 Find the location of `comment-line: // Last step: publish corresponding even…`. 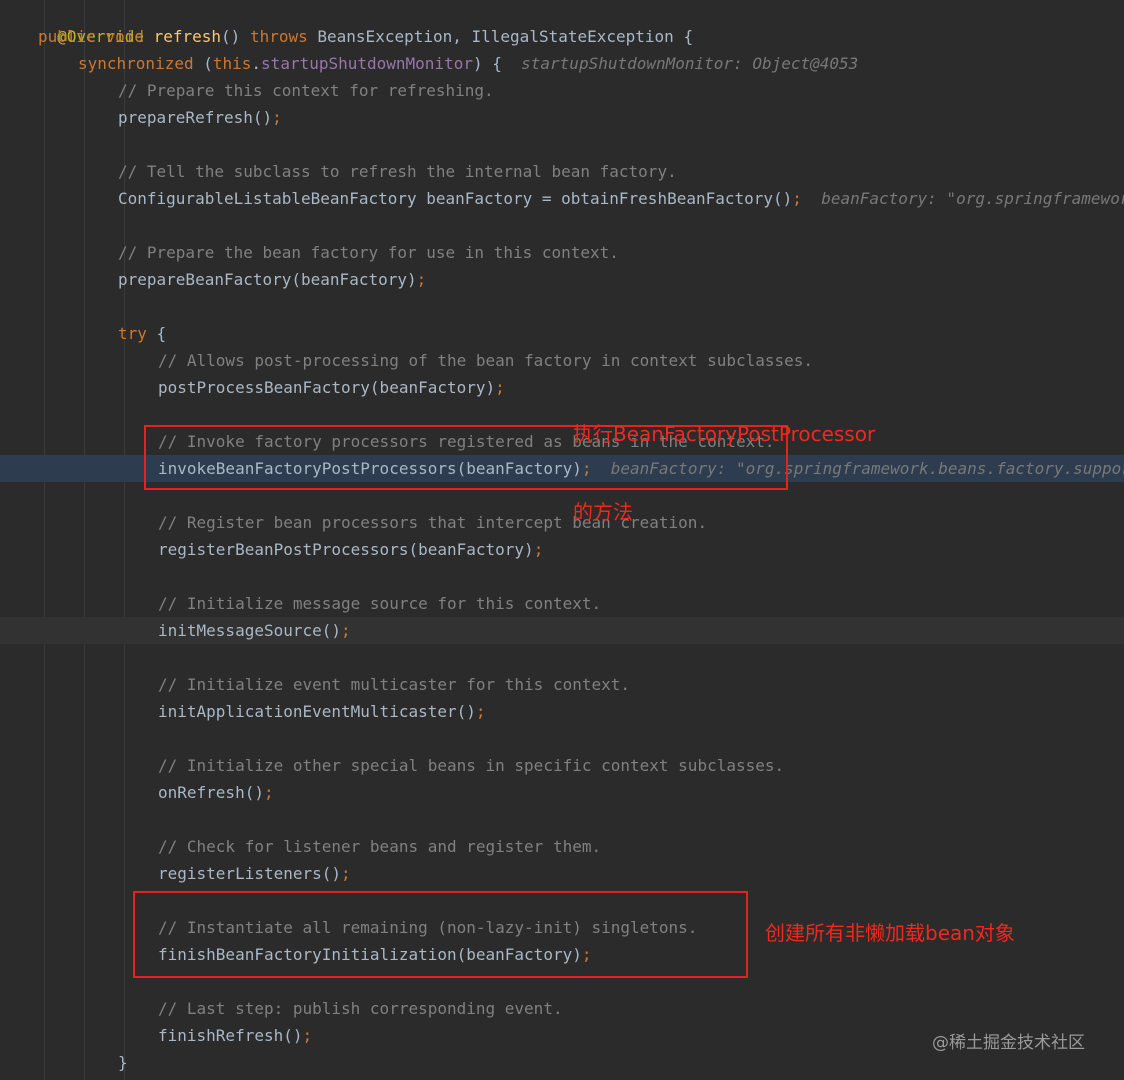

comment-line: // Last step: publish corresponding even… is located at coordinates (562, 1008).